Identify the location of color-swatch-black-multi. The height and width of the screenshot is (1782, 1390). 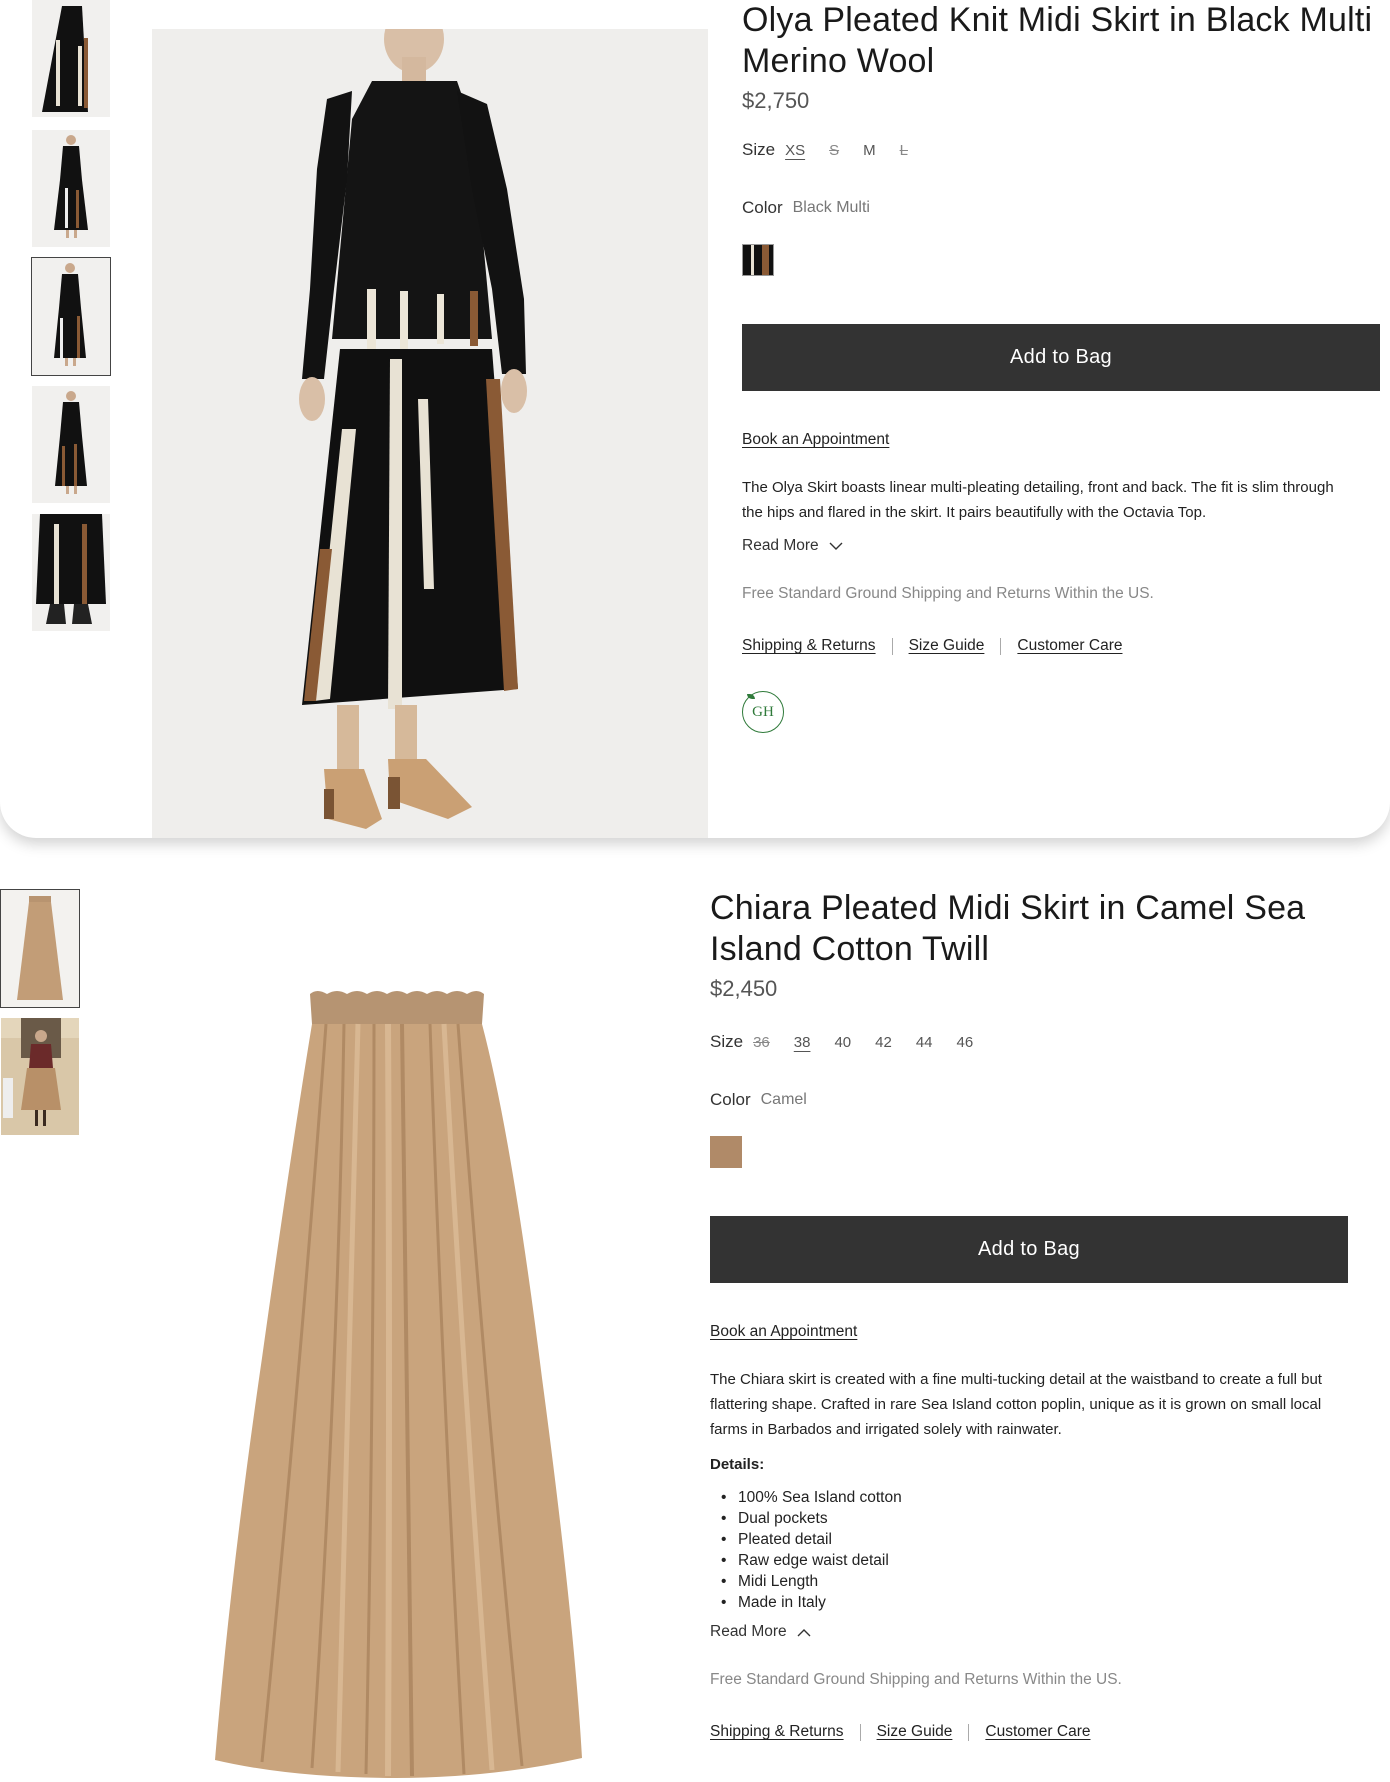
(758, 260).